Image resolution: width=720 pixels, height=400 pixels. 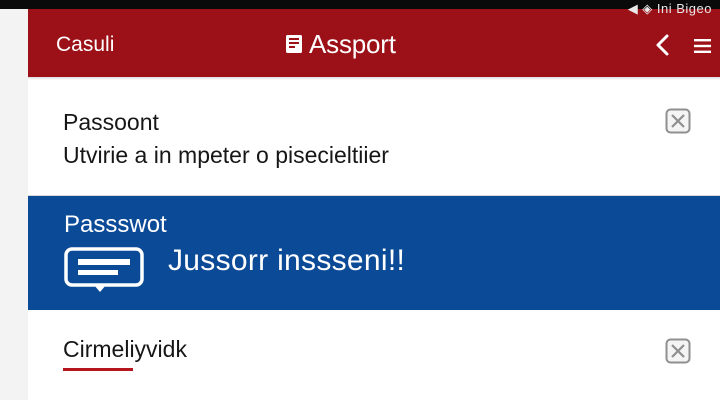 What do you see at coordinates (85, 45) in the screenshot?
I see `app-bar-left-label: Casuli` at bounding box center [85, 45].